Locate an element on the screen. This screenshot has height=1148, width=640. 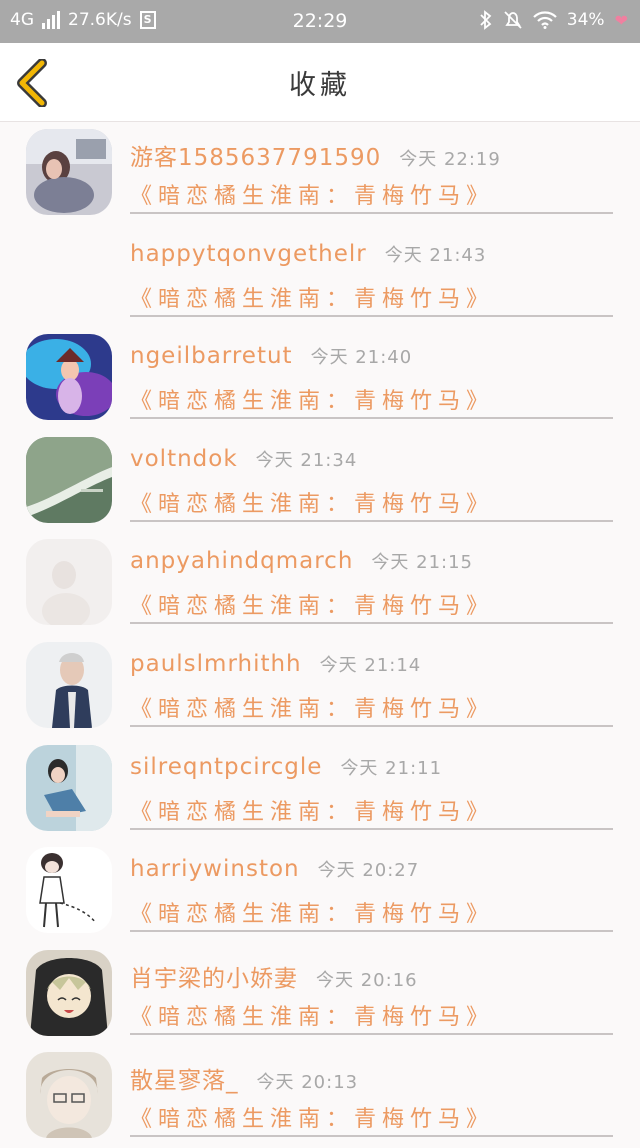
name-line: paulslmrhithh 今天 21:14 is located at coordinates (275, 664).